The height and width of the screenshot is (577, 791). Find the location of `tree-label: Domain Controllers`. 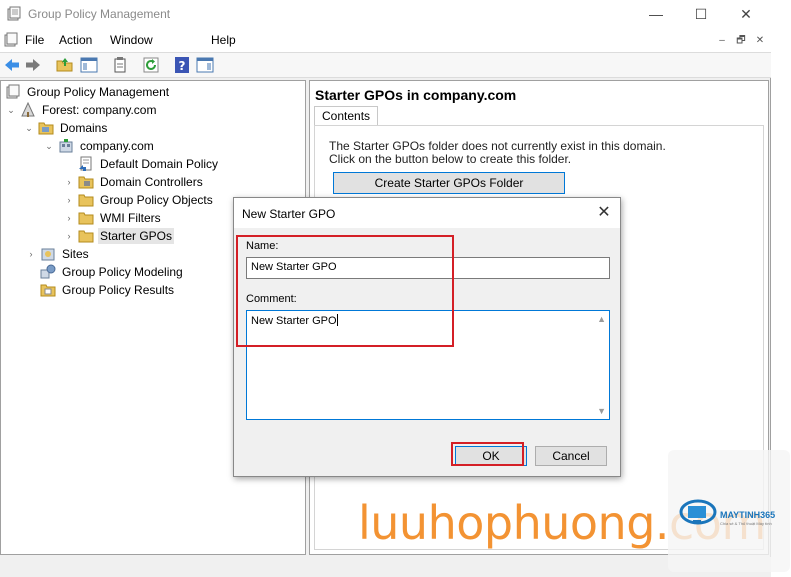

tree-label: Domain Controllers is located at coordinates (151, 182).